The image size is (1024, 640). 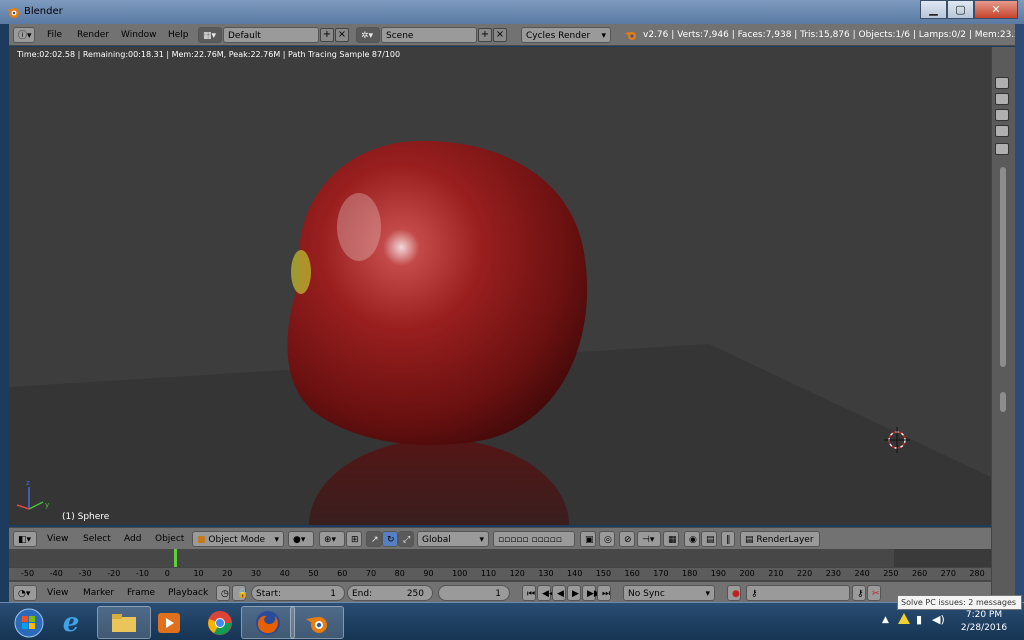 What do you see at coordinates (220, 622) in the screenshot?
I see `chrome-icon` at bounding box center [220, 622].